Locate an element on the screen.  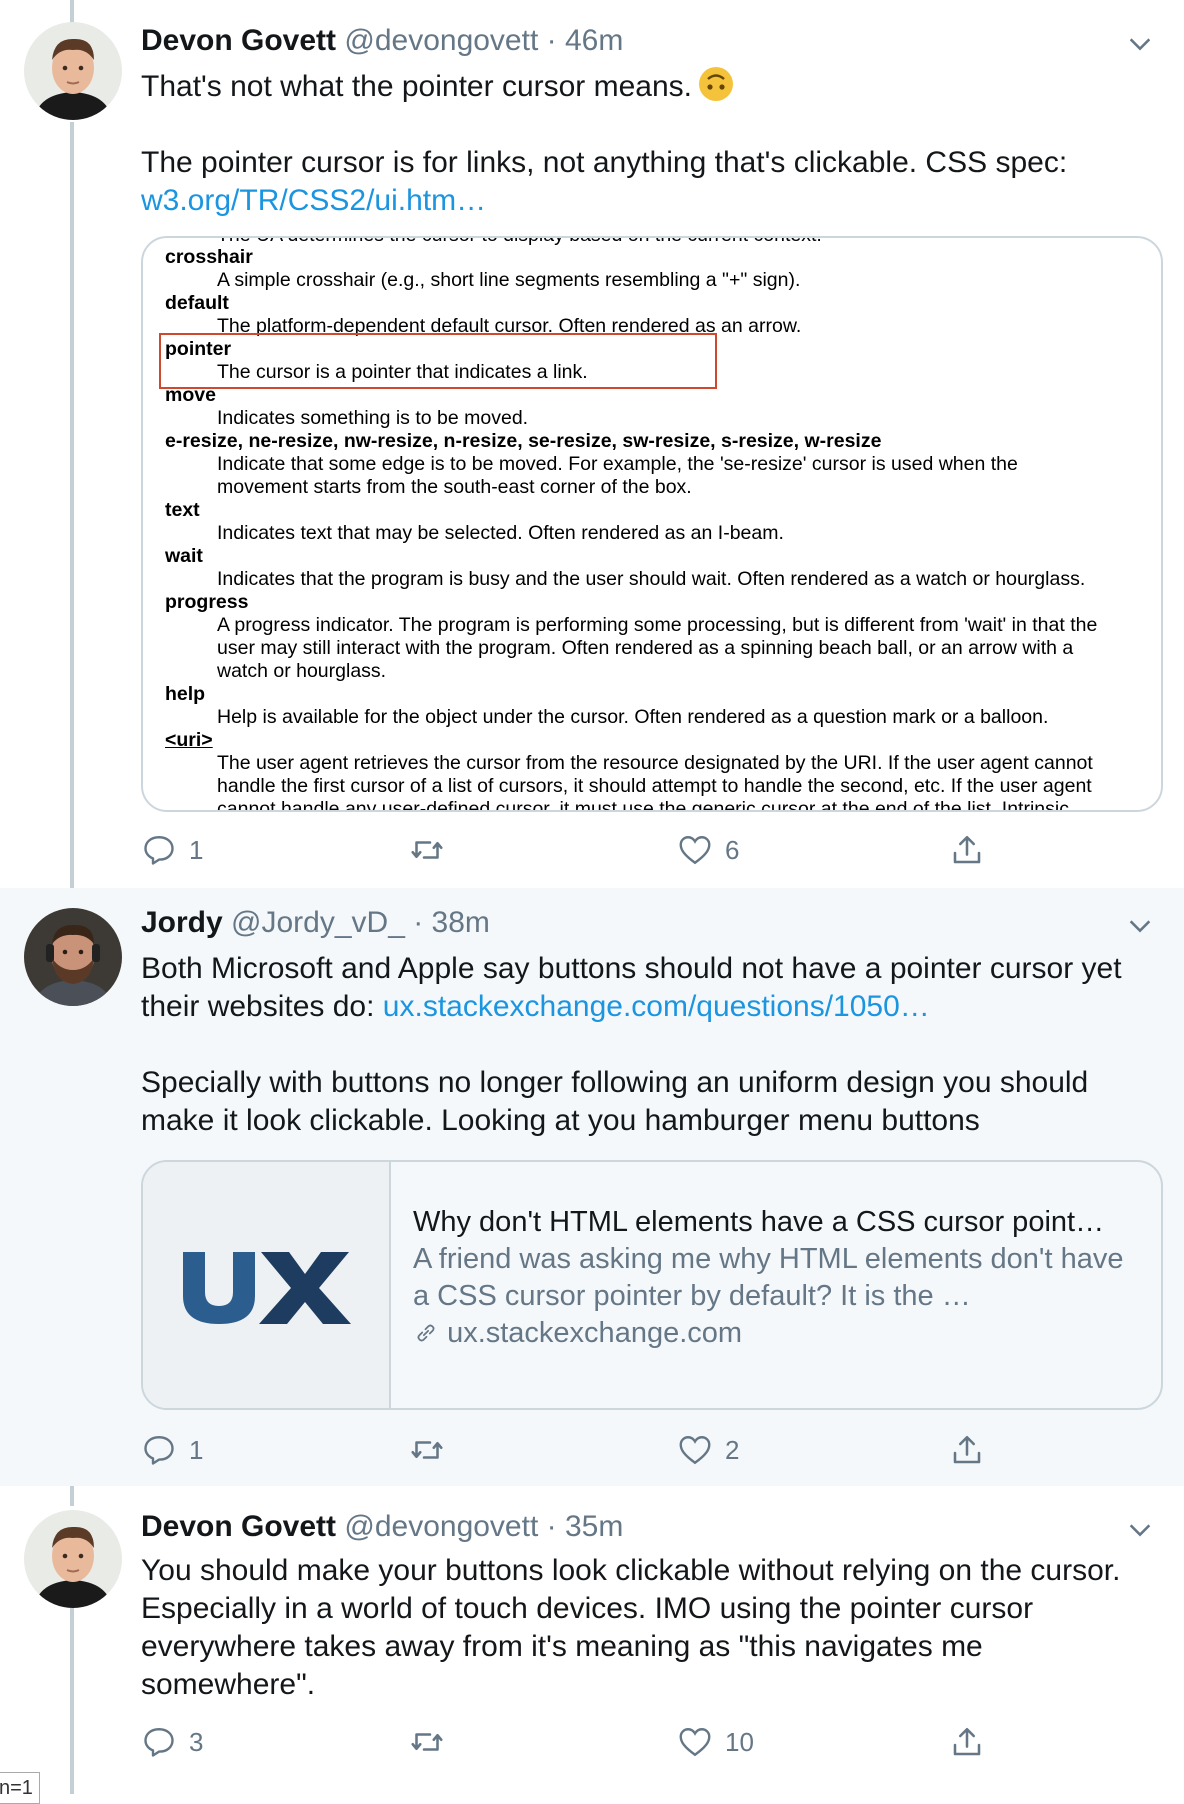
upside-down-face-icon is located at coordinates (716, 84).